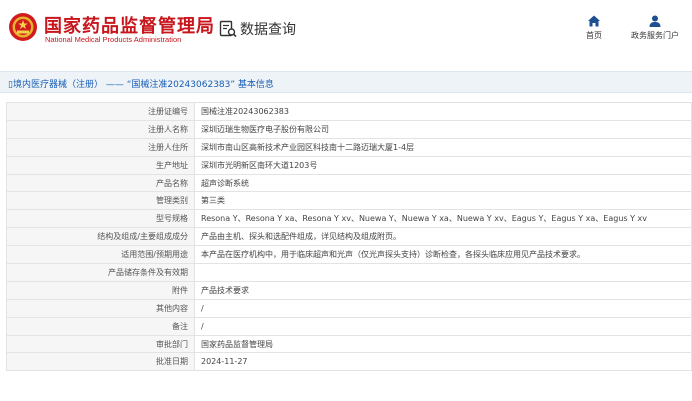 This screenshot has width=692, height=401. Describe the element at coordinates (100, 201) in the screenshot. I see `field-label: 管理类别` at that location.